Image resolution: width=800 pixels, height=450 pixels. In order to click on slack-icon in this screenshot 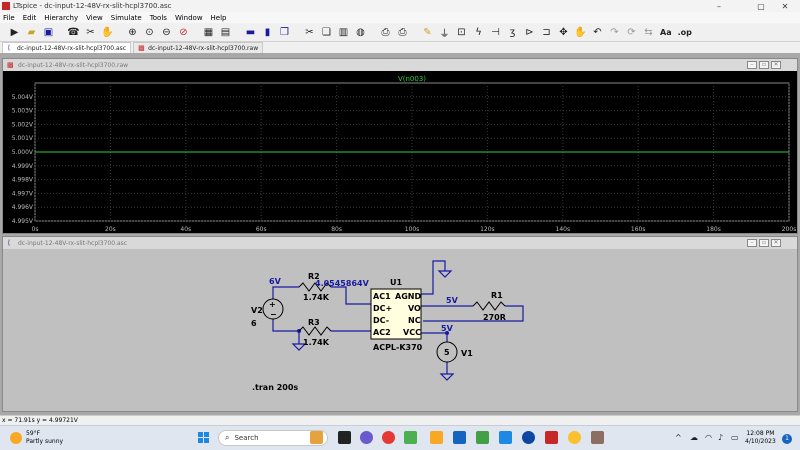, I will do `click(410, 437)`.